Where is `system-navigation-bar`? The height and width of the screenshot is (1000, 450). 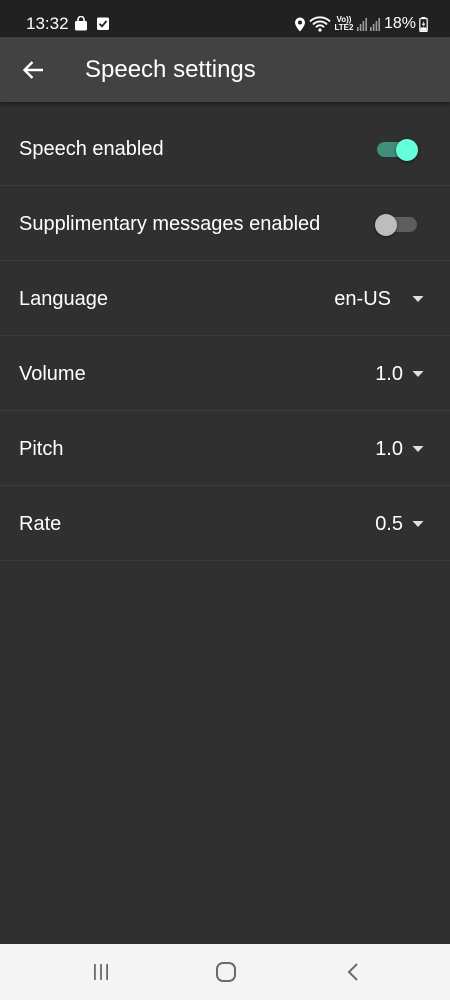 system-navigation-bar is located at coordinates (225, 972).